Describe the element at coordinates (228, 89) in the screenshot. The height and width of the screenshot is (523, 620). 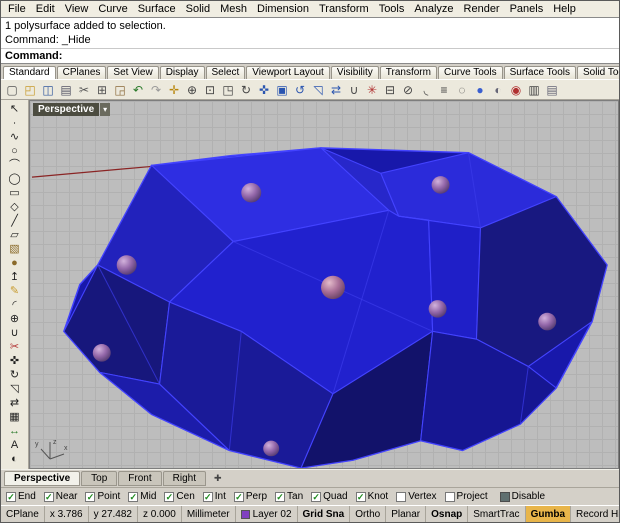
I see `zoom-extents-icon: ◳` at that location.